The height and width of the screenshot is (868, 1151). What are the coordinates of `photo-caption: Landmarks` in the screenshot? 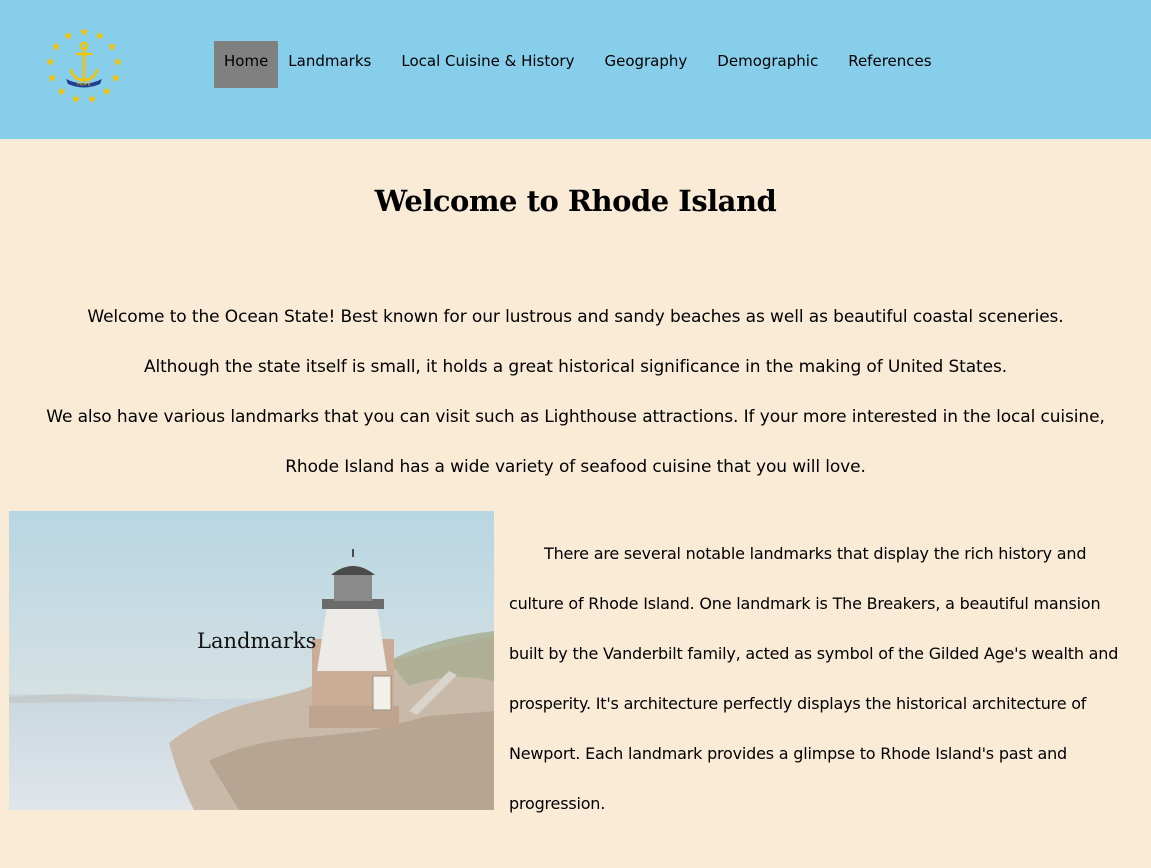 It's located at (257, 641).